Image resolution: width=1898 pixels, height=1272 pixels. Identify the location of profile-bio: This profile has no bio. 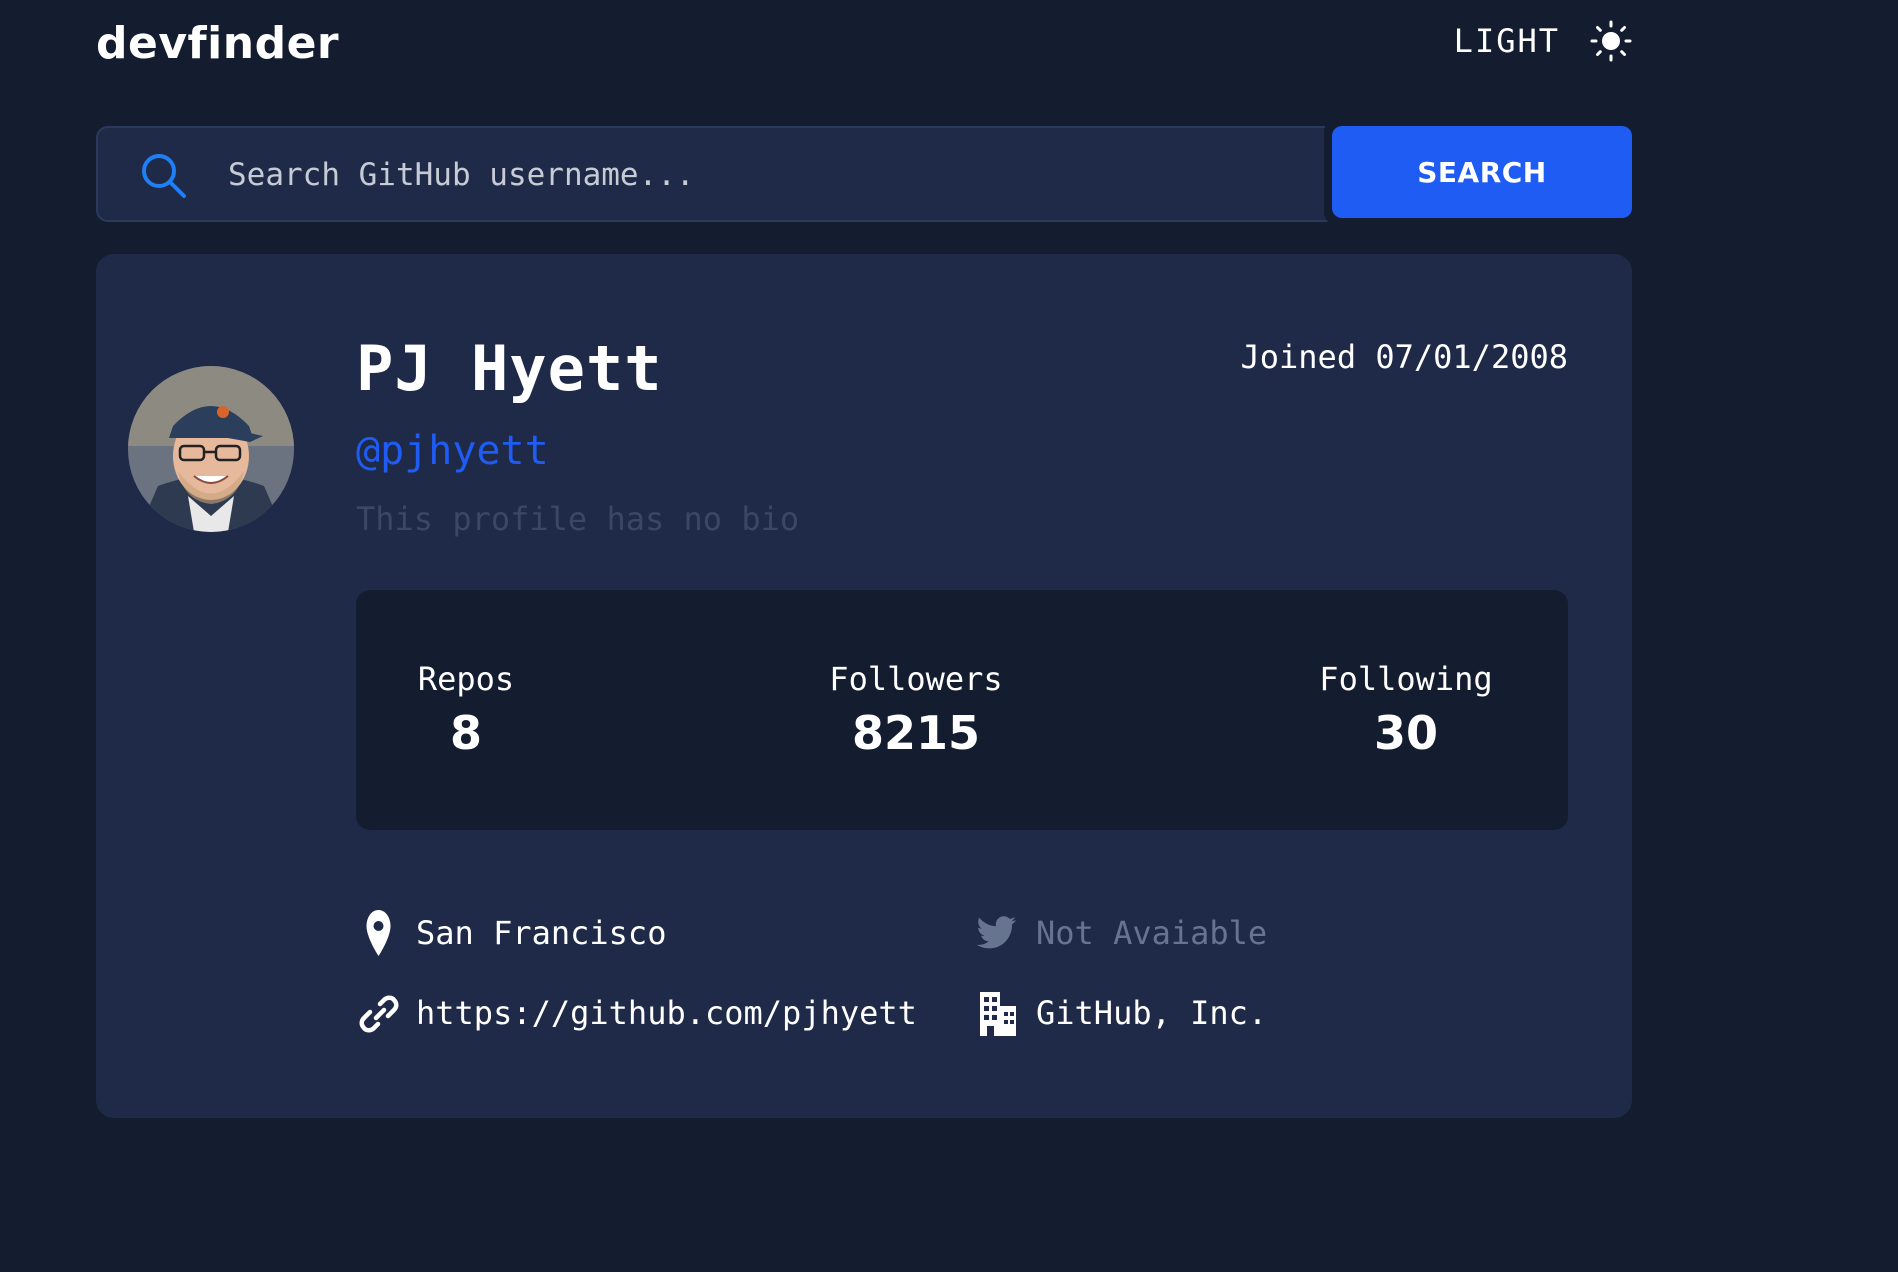
(578, 519).